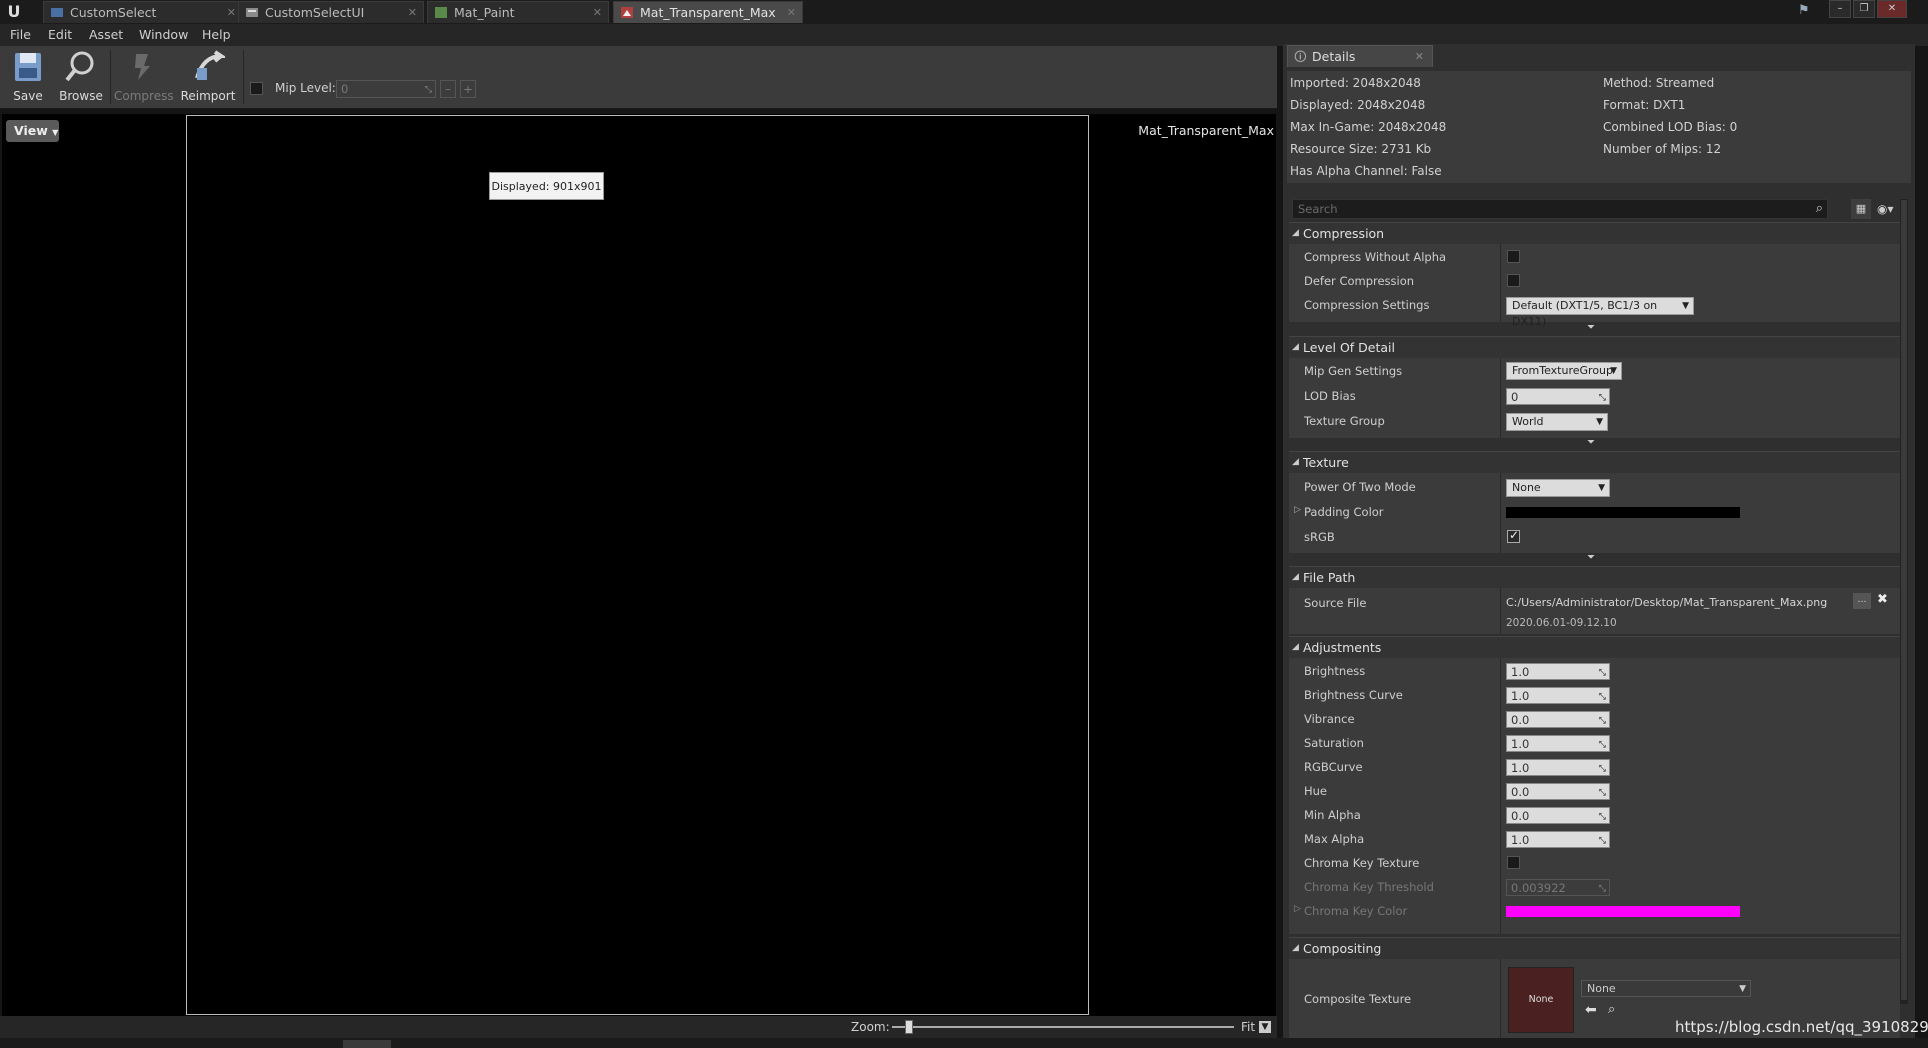 The width and height of the screenshot is (1928, 1048). I want to click on browse-button: Browse, so click(81, 77).